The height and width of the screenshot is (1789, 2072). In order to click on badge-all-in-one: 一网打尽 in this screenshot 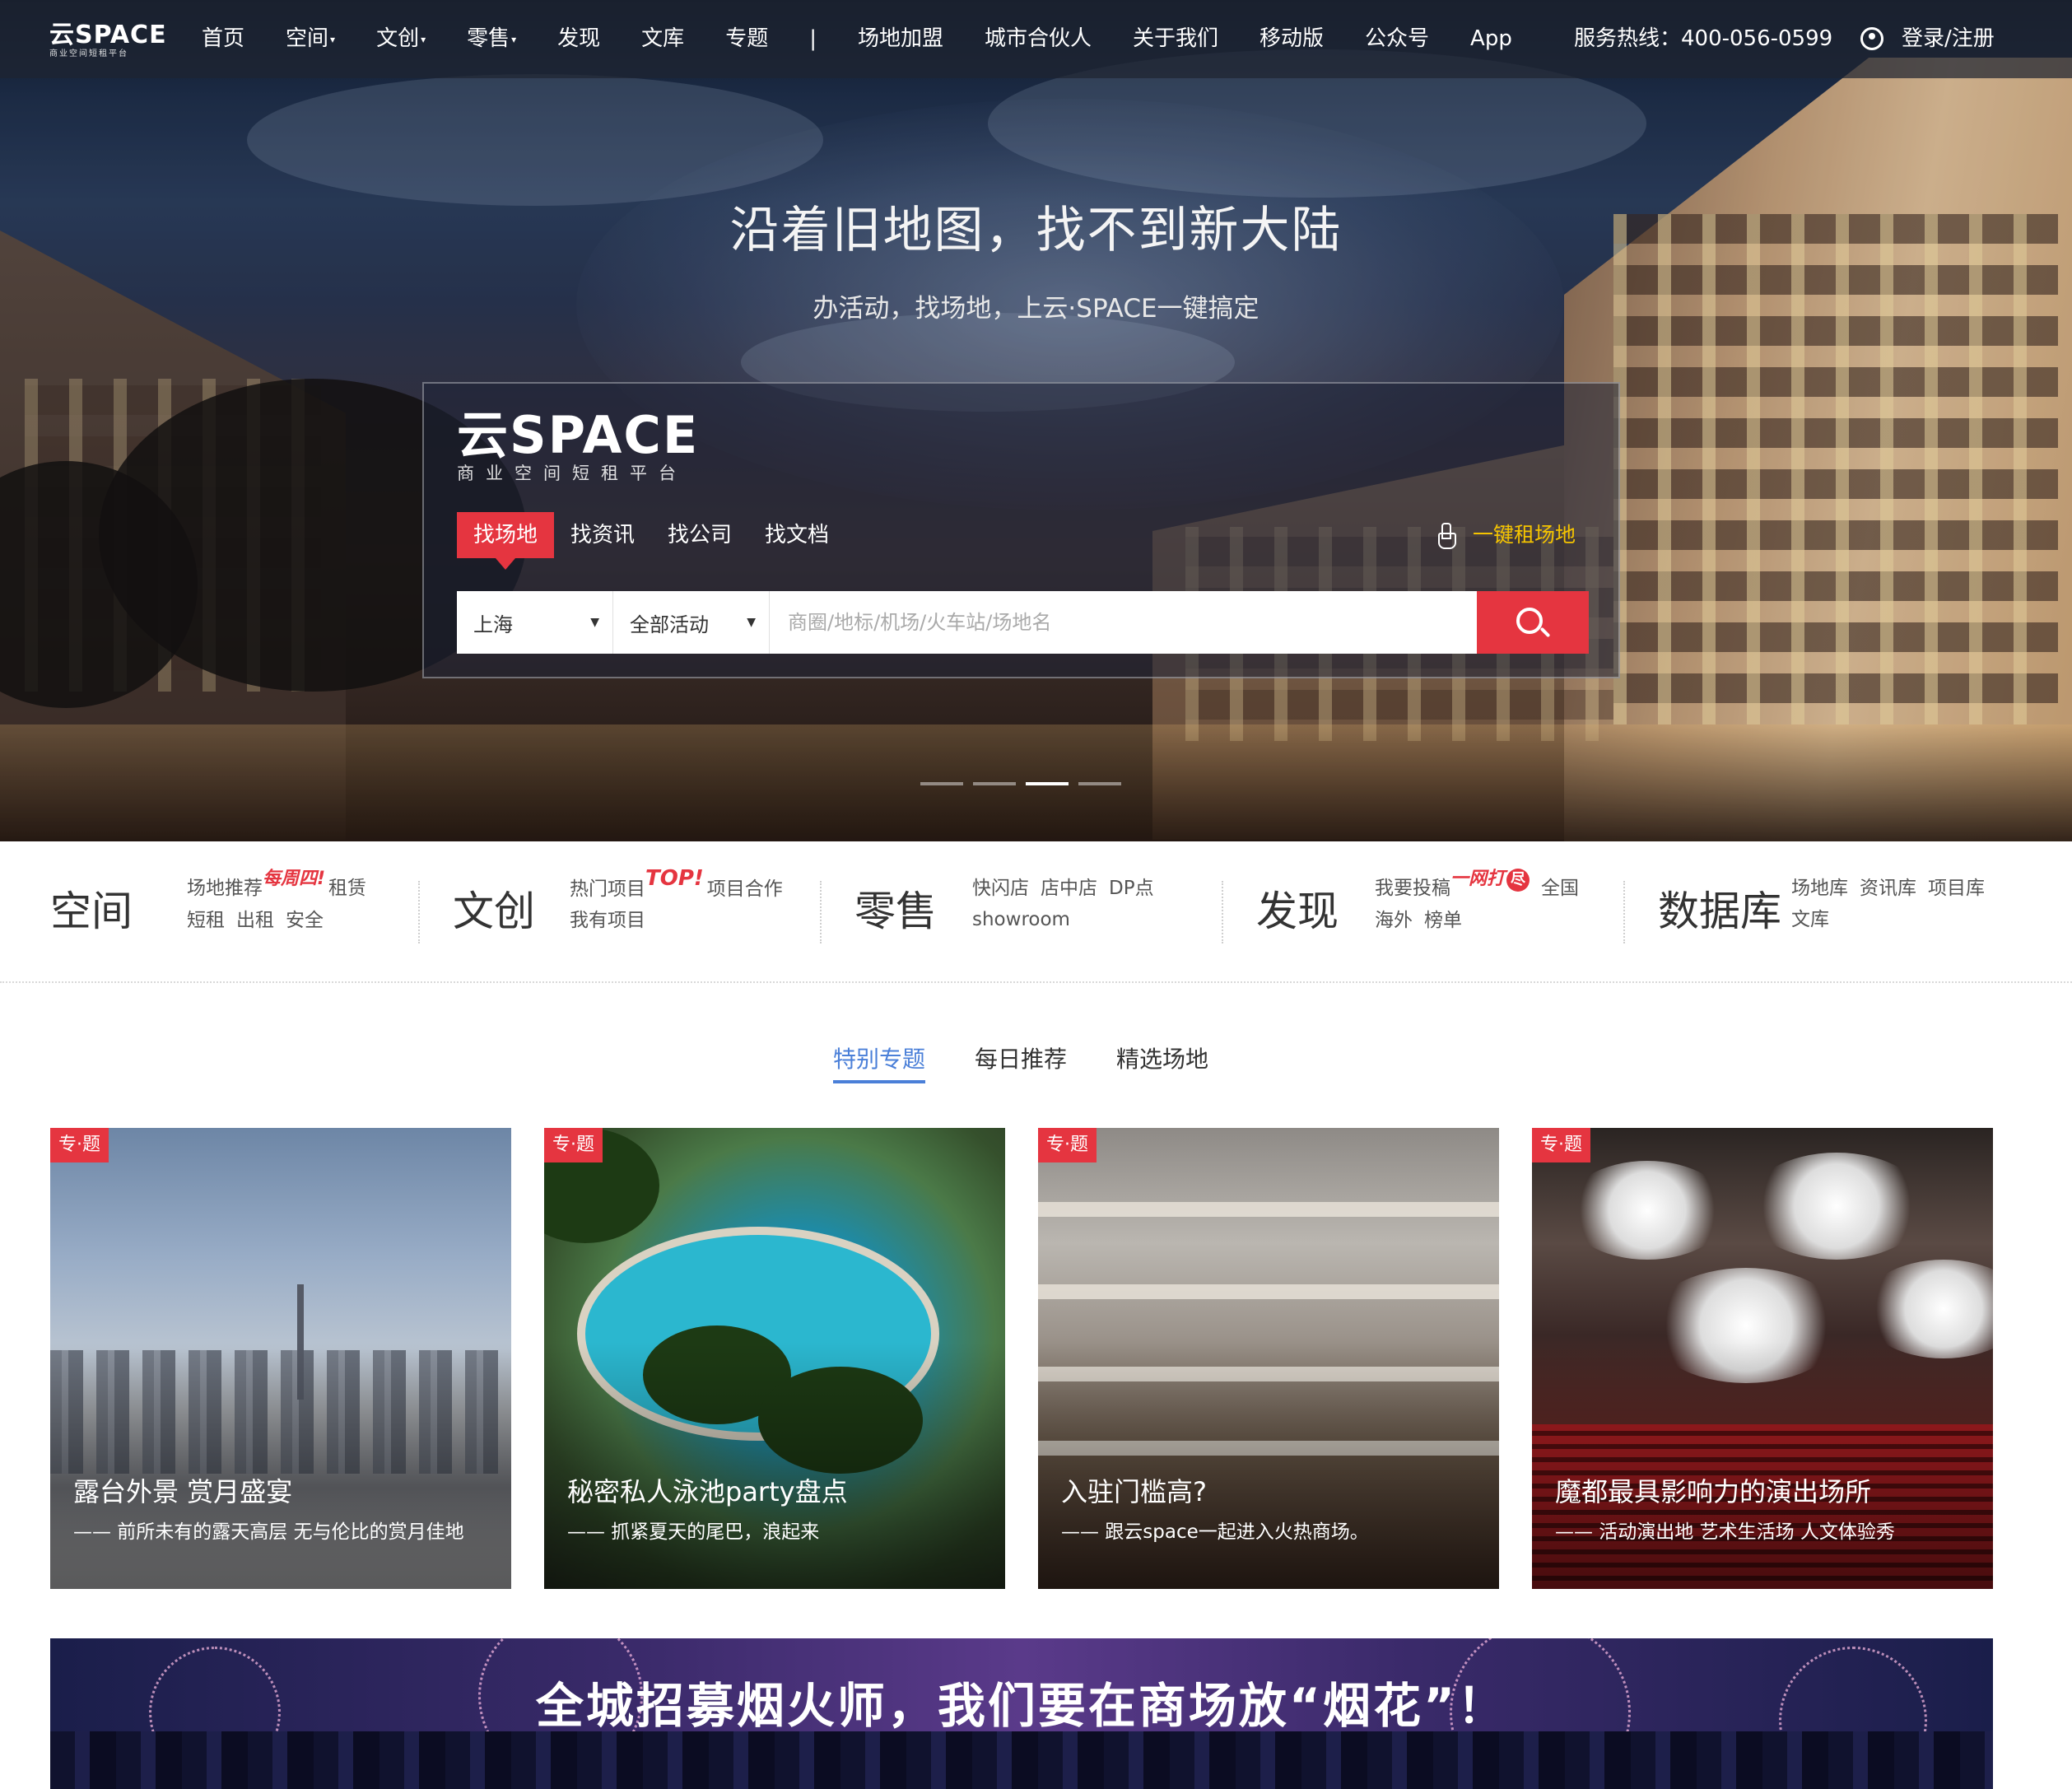, I will do `click(1490, 881)`.